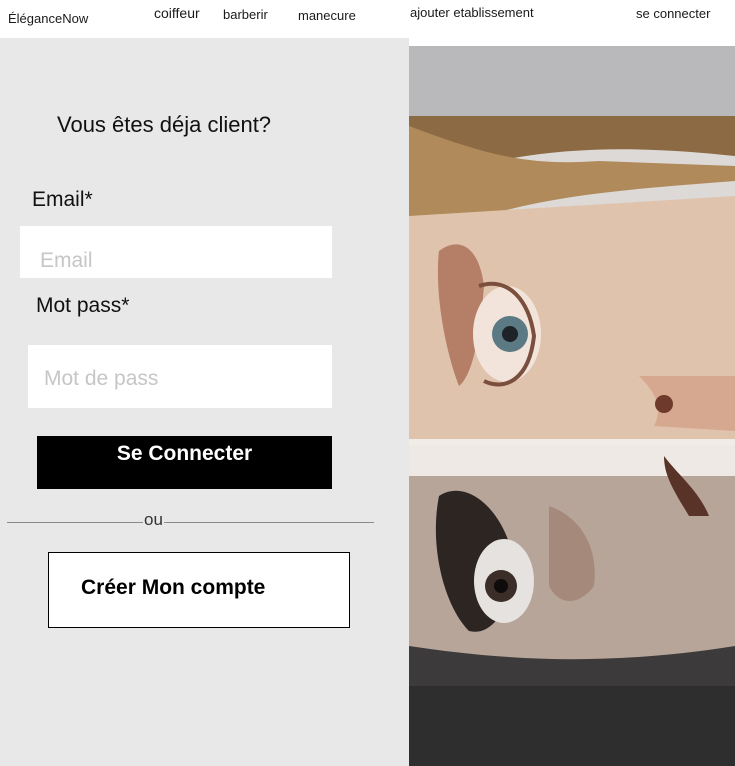 This screenshot has height=766, width=735. What do you see at coordinates (673, 13) in the screenshot?
I see `nav-link-login: se connecter` at bounding box center [673, 13].